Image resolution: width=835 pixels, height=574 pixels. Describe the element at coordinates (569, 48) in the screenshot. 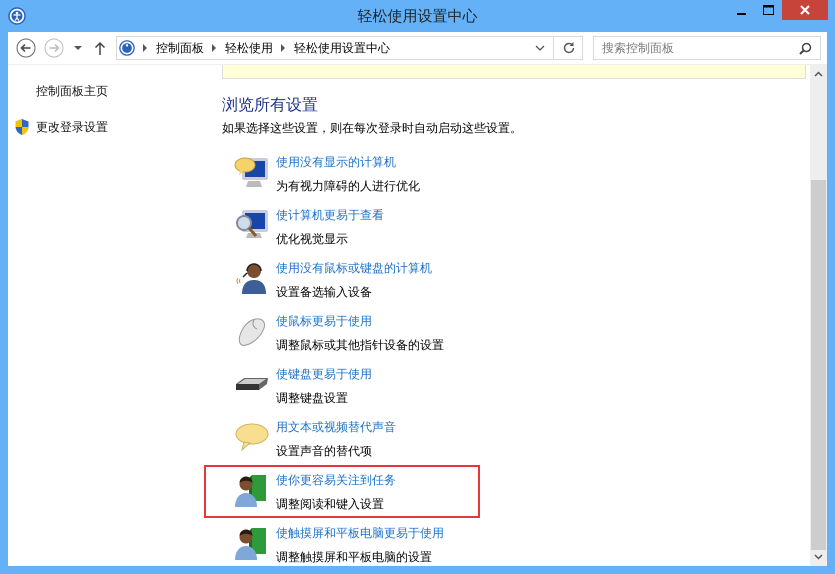

I see `refresh-icon` at that location.